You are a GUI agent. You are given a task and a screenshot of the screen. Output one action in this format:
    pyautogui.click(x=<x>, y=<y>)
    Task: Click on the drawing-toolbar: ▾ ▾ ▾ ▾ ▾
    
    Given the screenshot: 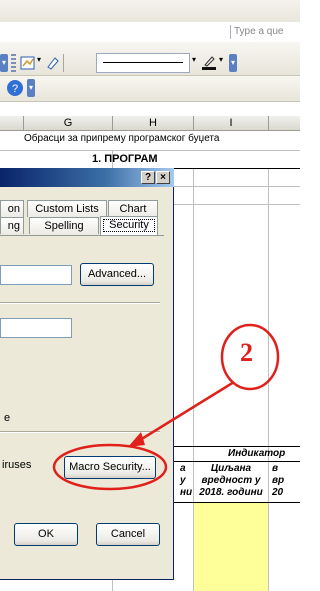 What is the action you would take?
    pyautogui.click(x=150, y=59)
    